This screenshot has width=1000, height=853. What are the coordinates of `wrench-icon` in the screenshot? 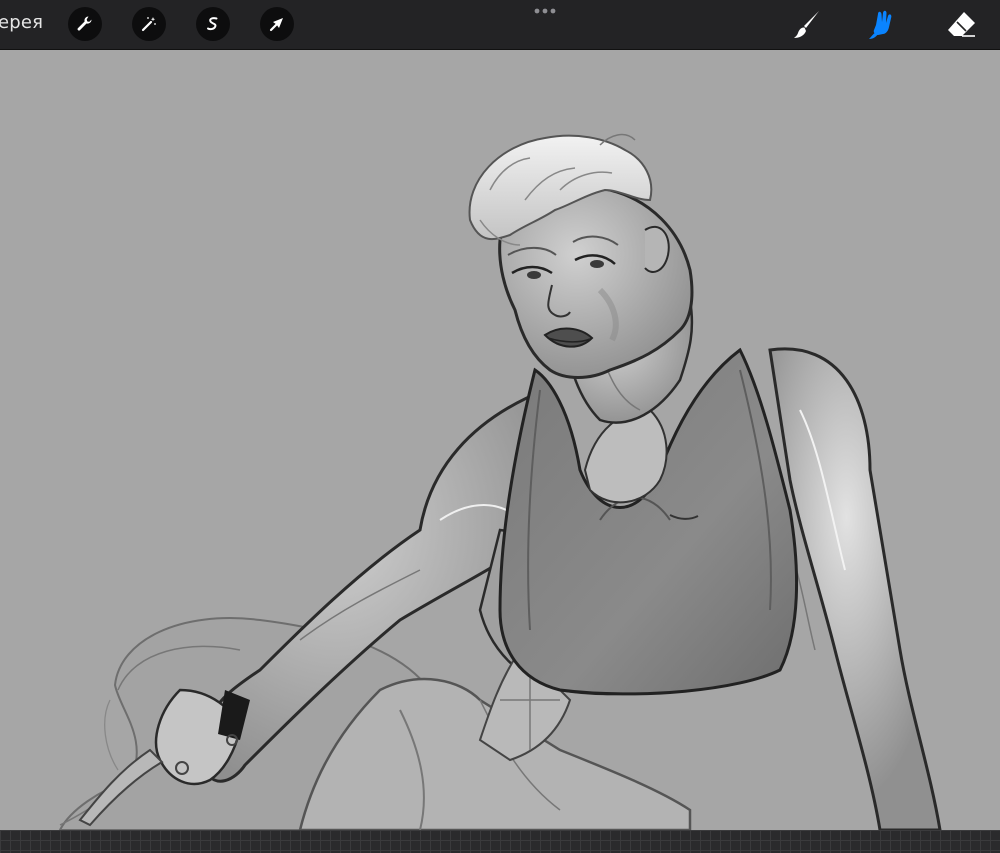 It's located at (84, 23).